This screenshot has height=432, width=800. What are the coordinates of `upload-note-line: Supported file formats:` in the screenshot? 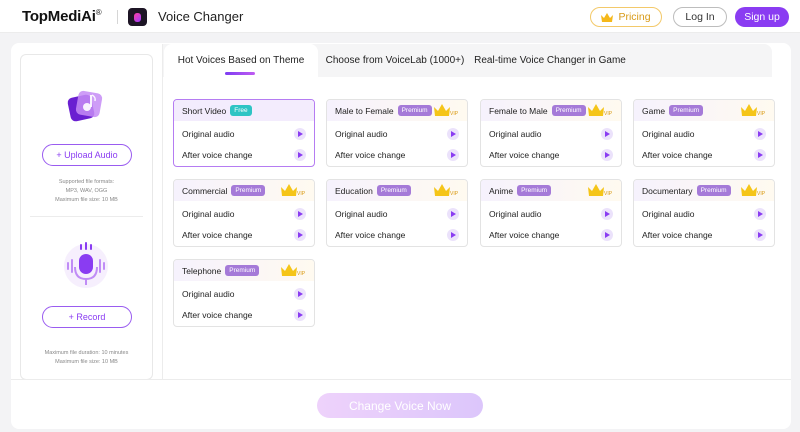 It's located at (86, 182).